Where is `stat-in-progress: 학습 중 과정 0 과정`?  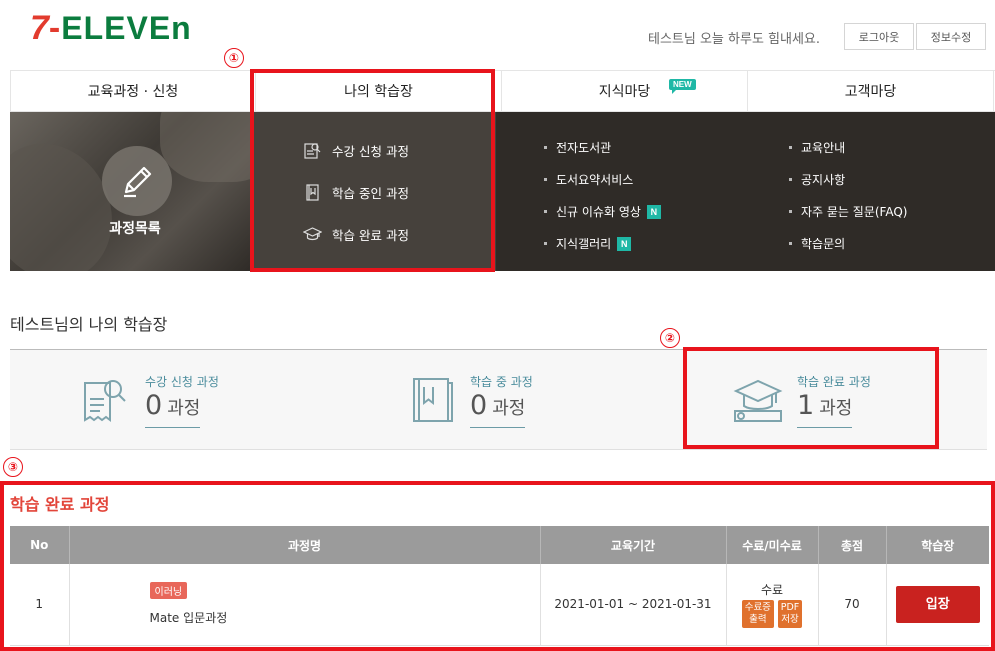
stat-in-progress: 학습 중 과정 0 과정 is located at coordinates (508, 400).